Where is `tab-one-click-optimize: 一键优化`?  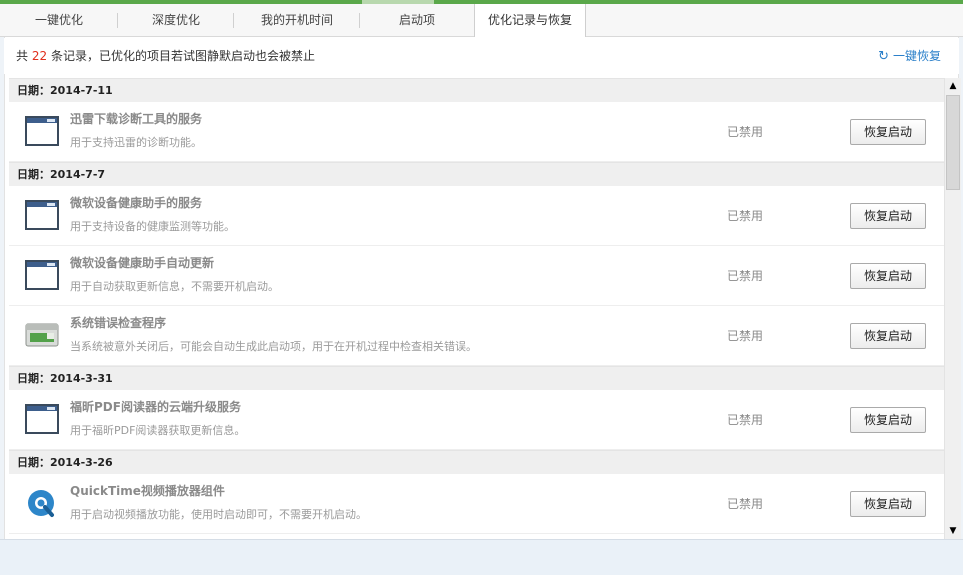 tab-one-click-optimize: 一键优化 is located at coordinates (59, 20).